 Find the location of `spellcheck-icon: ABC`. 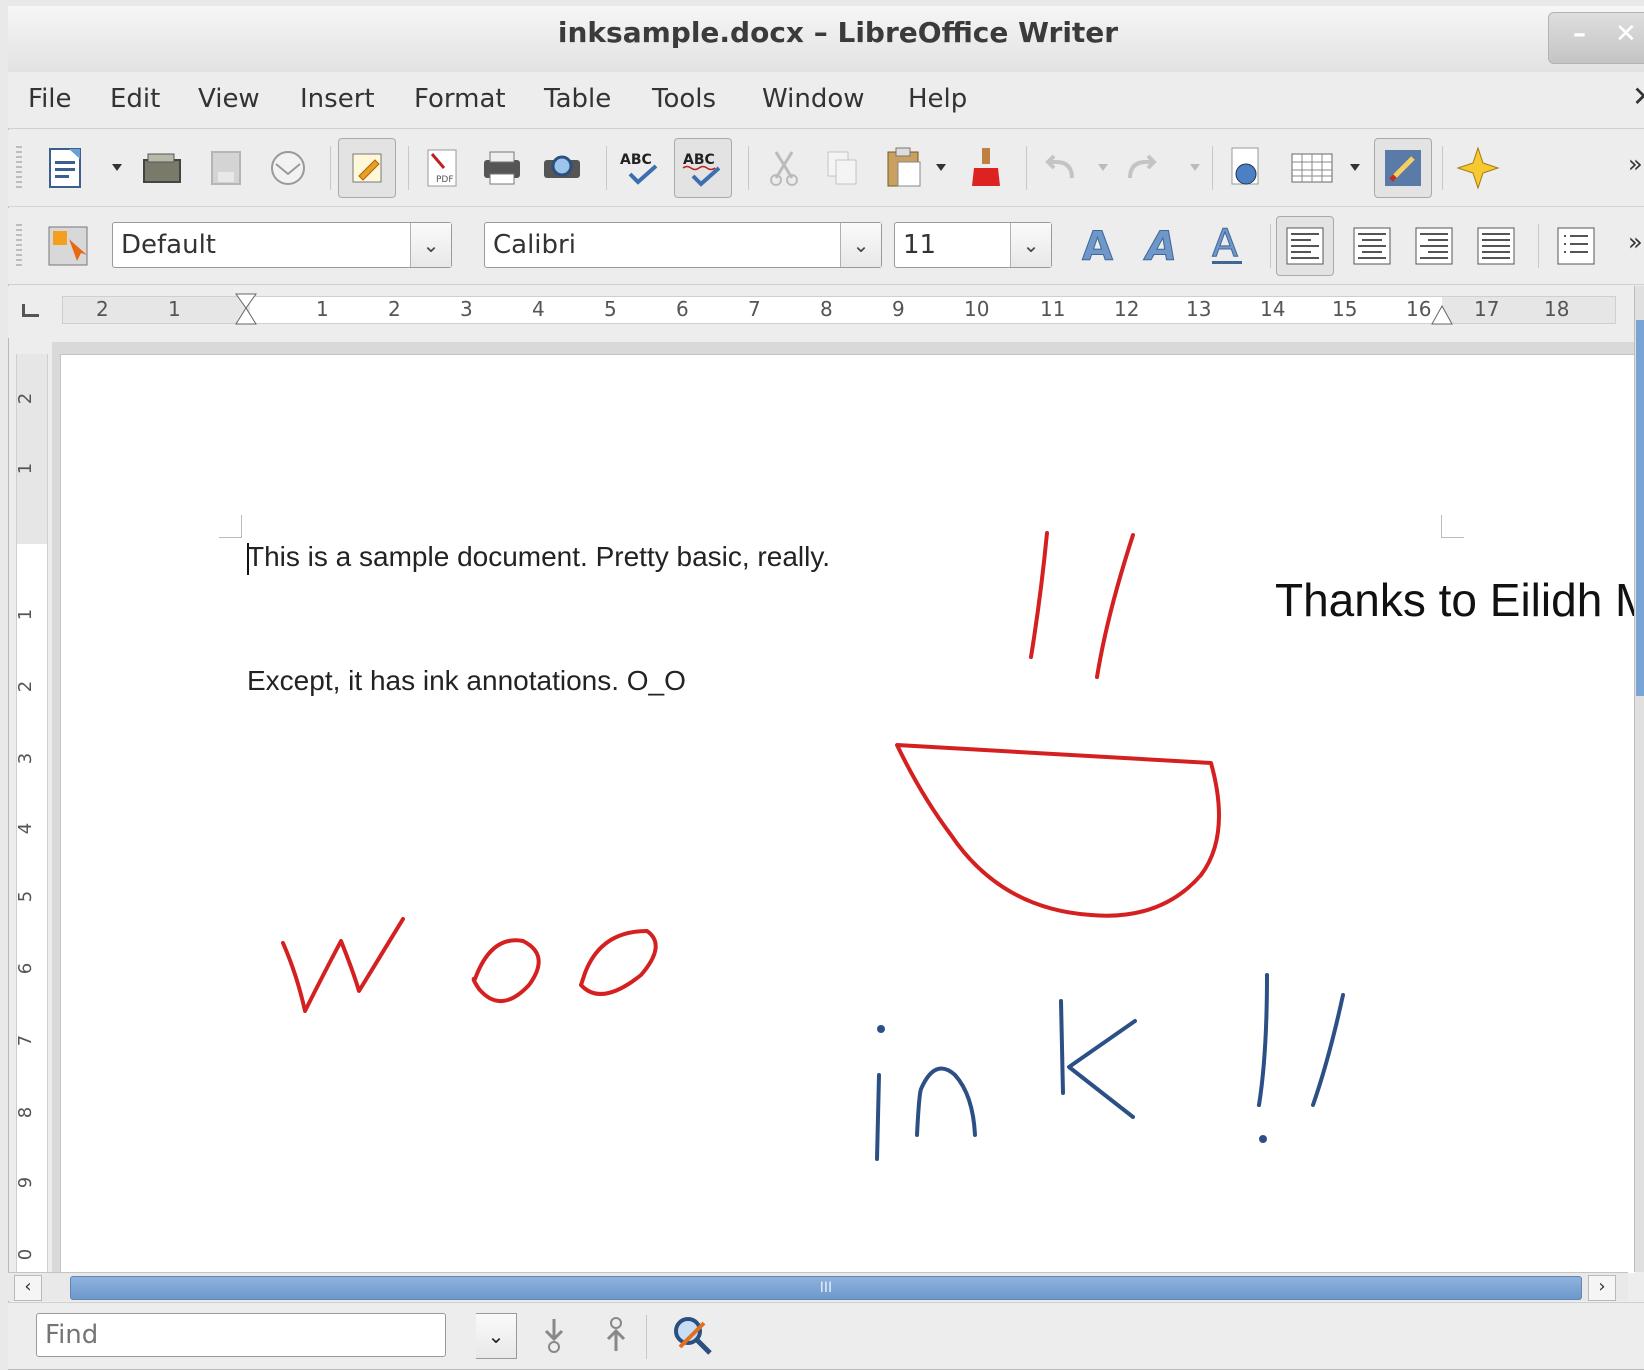

spellcheck-icon: ABC is located at coordinates (640, 168).